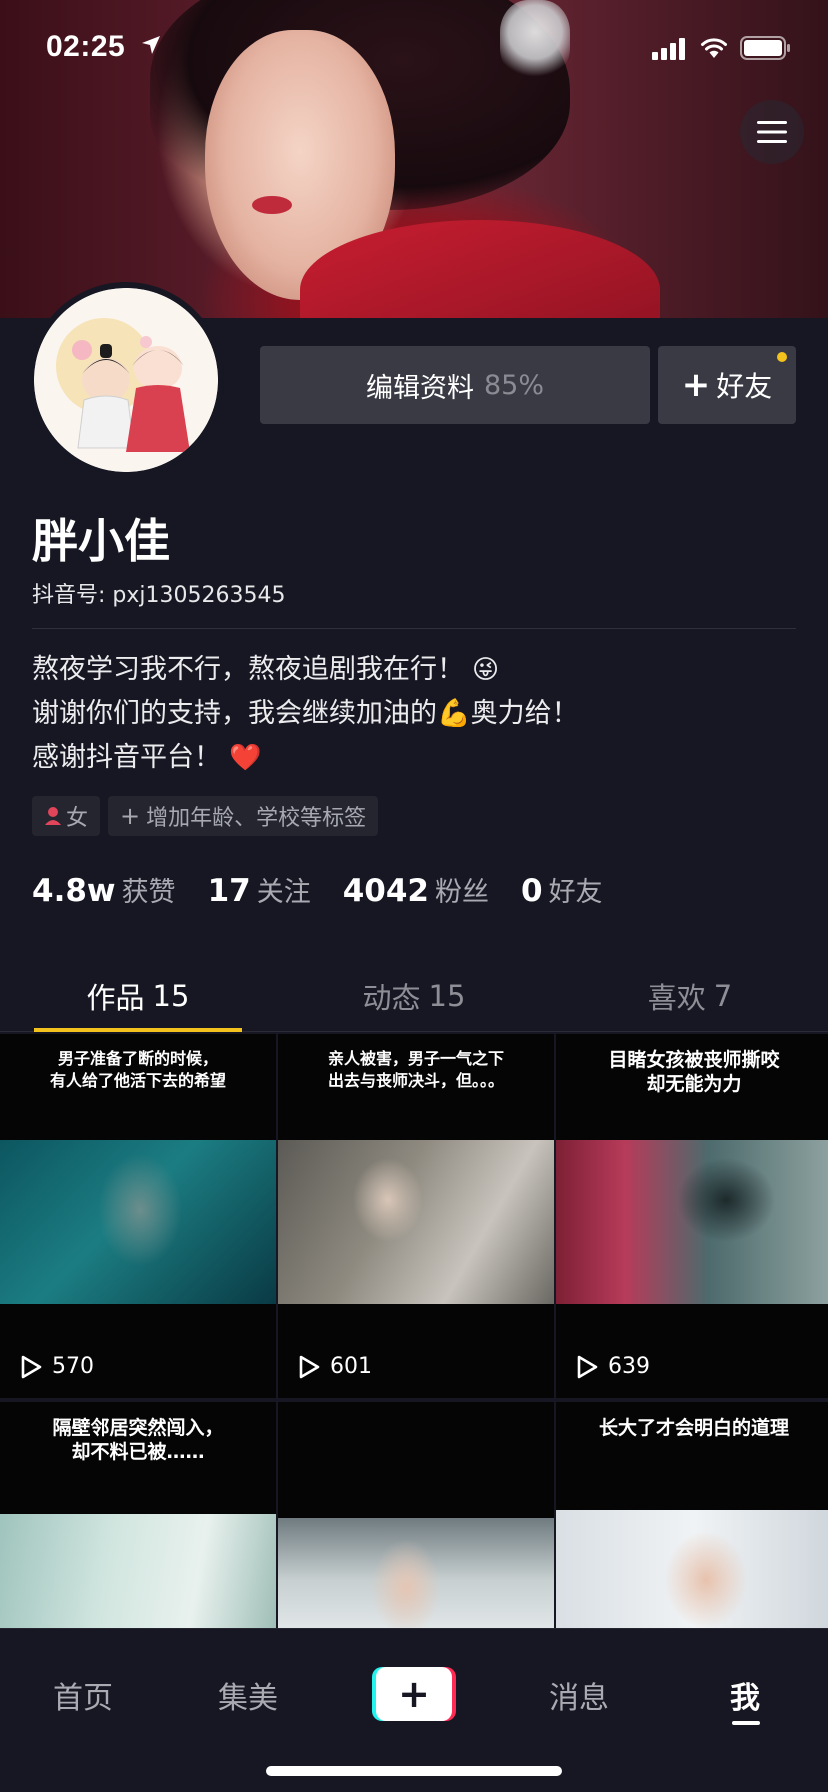 The height and width of the screenshot is (1792, 828). I want to click on banner-lips, so click(272, 205).